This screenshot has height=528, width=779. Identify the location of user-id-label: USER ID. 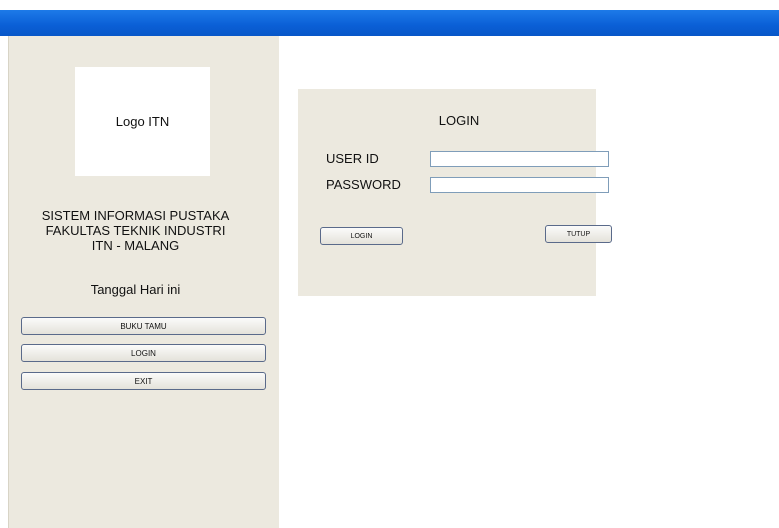
(352, 158).